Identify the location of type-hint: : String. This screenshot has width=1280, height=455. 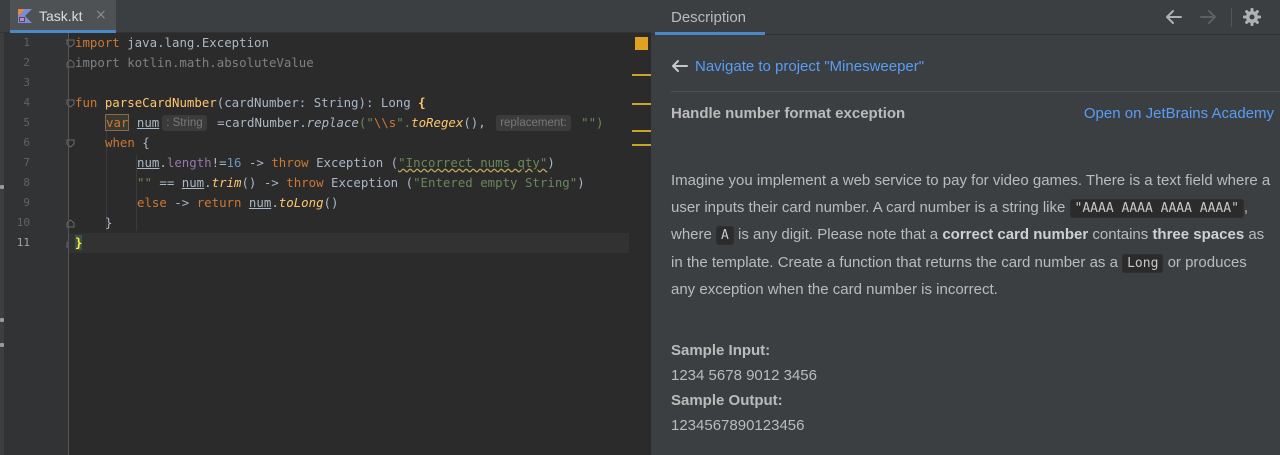
(184, 123).